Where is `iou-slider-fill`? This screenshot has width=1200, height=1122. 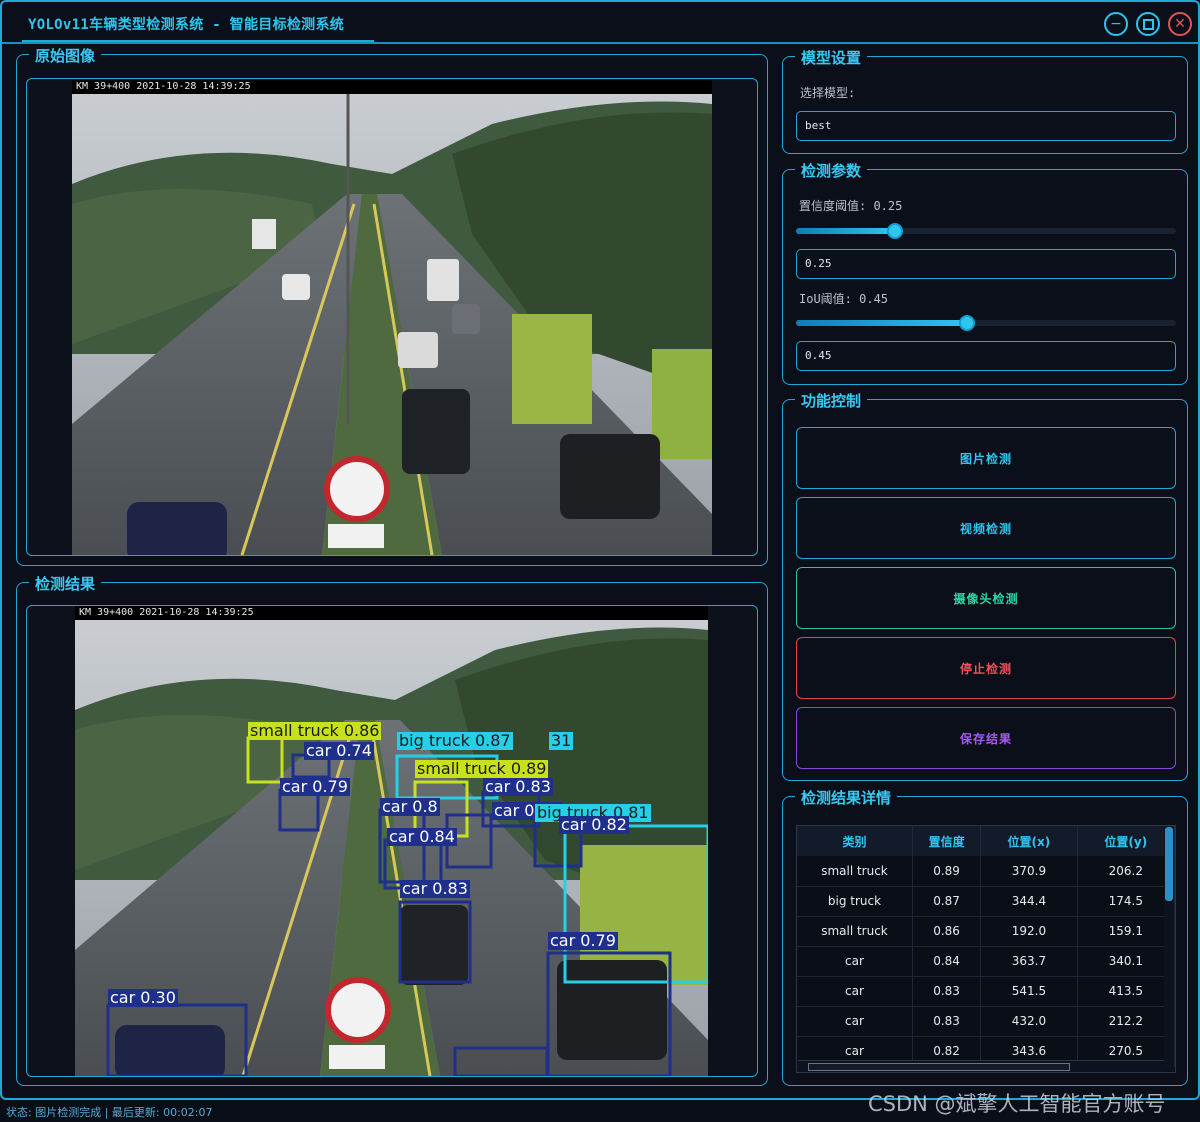
iou-slider-fill is located at coordinates (881, 323).